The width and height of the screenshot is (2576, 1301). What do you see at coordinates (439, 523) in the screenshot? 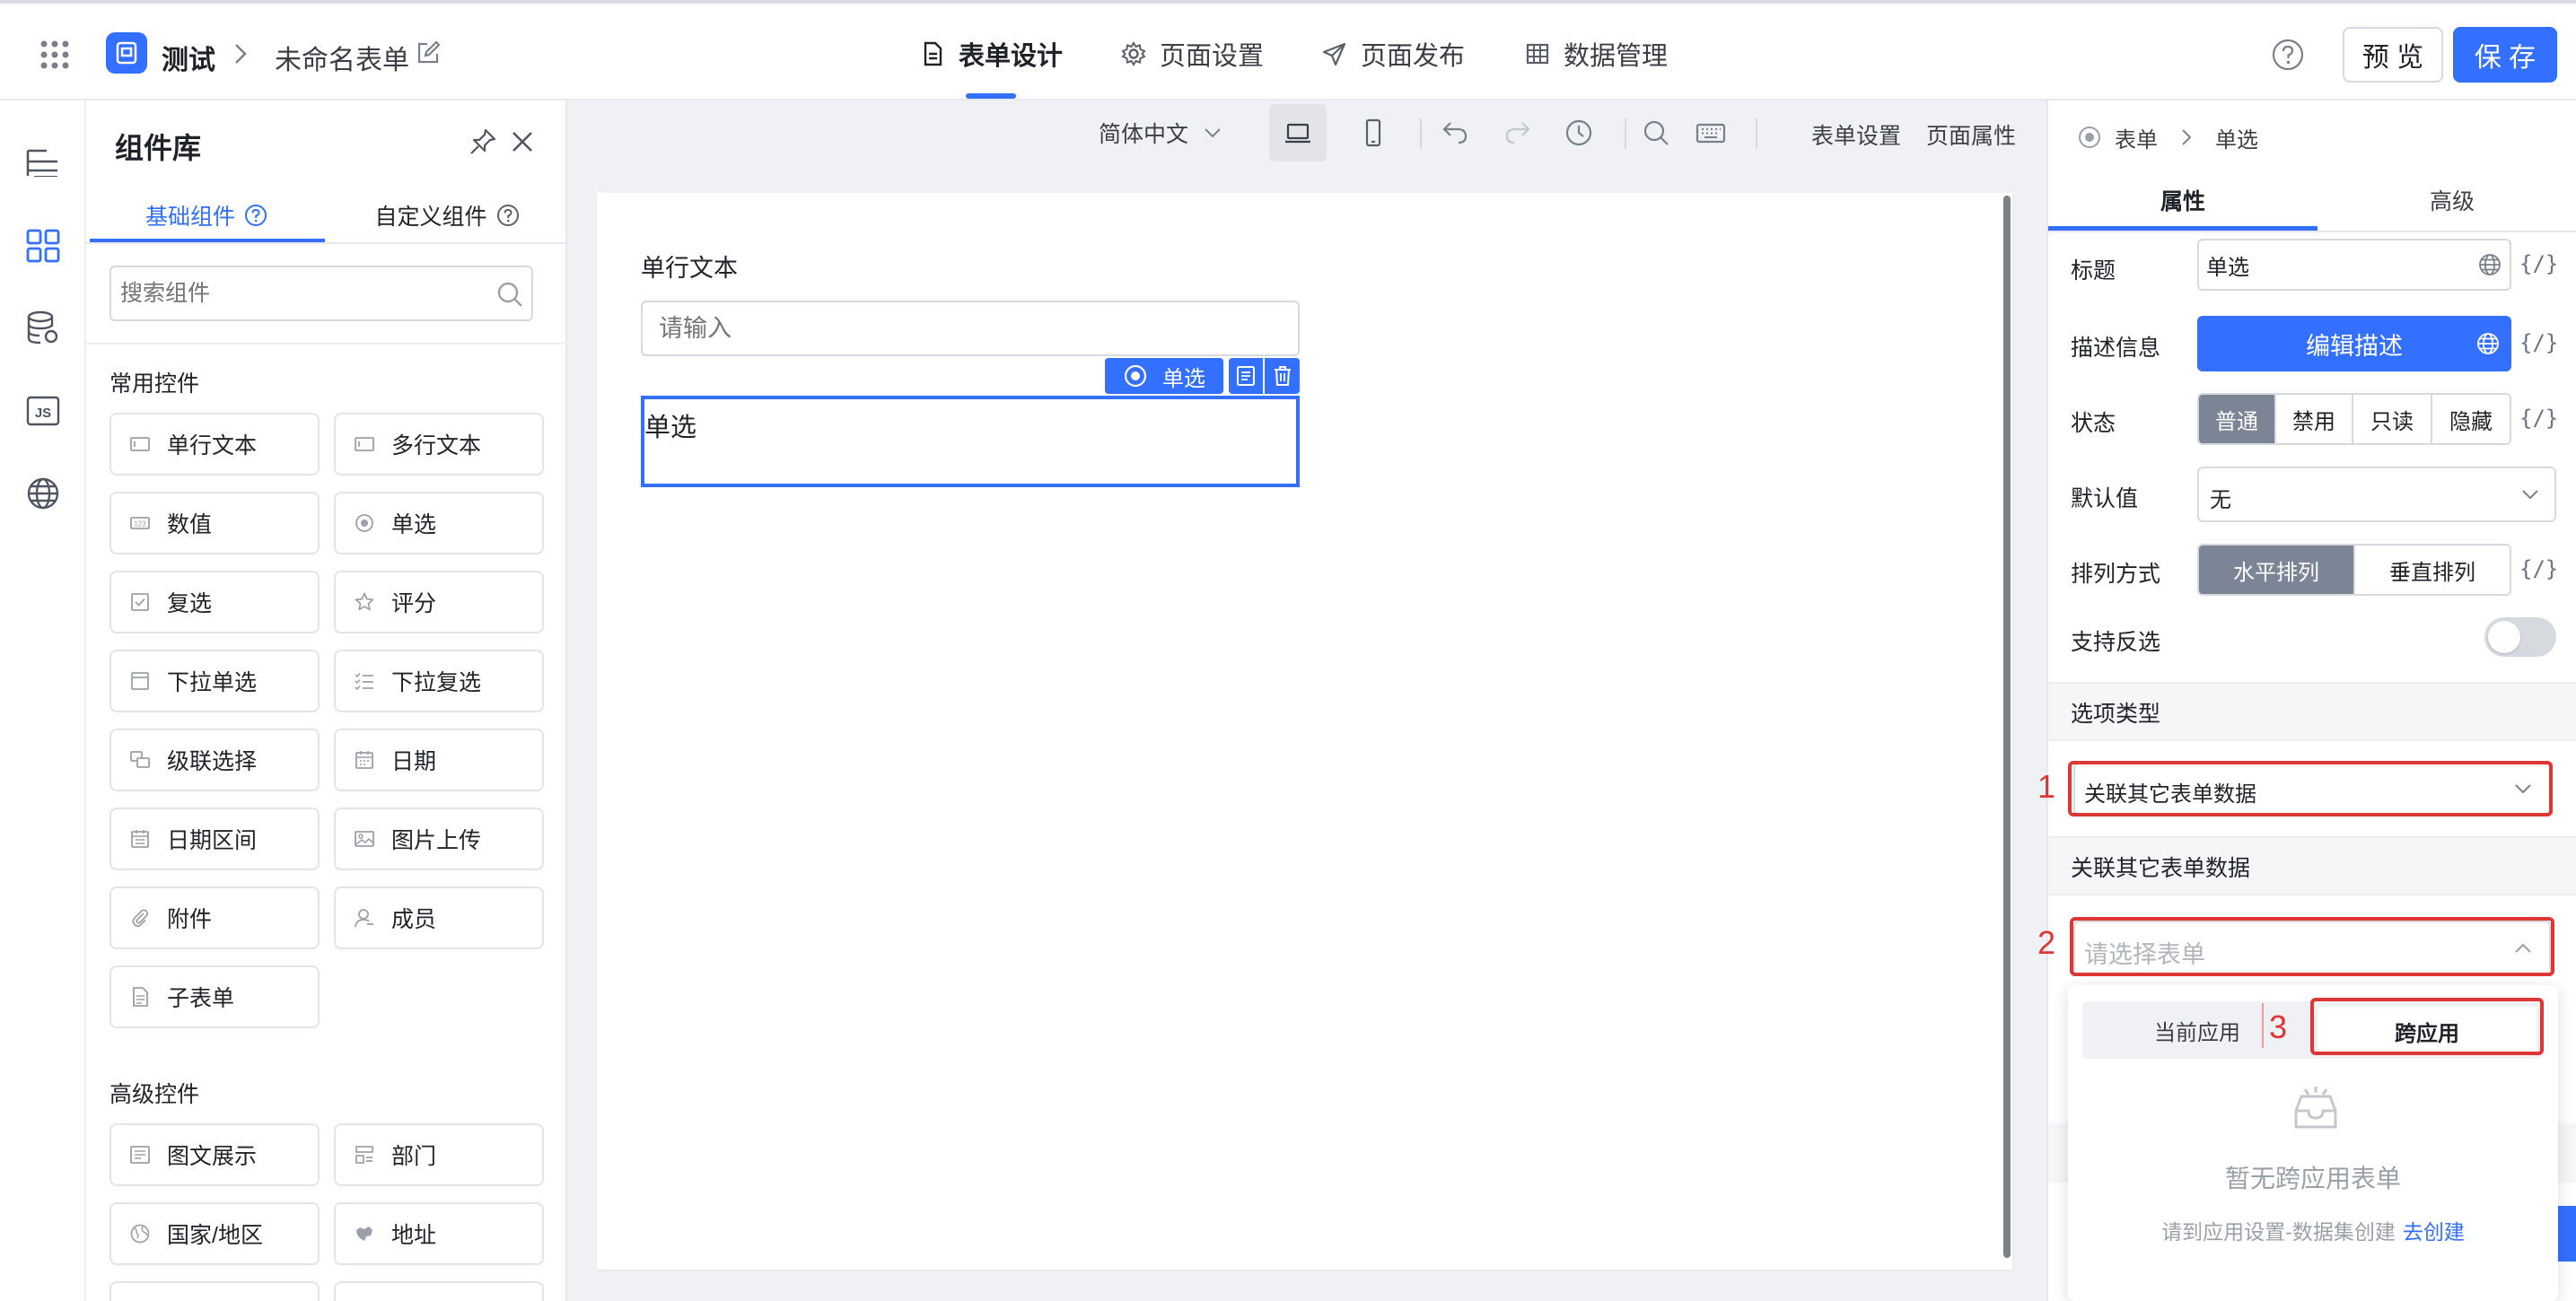
I see `comp-radio: 单选` at bounding box center [439, 523].